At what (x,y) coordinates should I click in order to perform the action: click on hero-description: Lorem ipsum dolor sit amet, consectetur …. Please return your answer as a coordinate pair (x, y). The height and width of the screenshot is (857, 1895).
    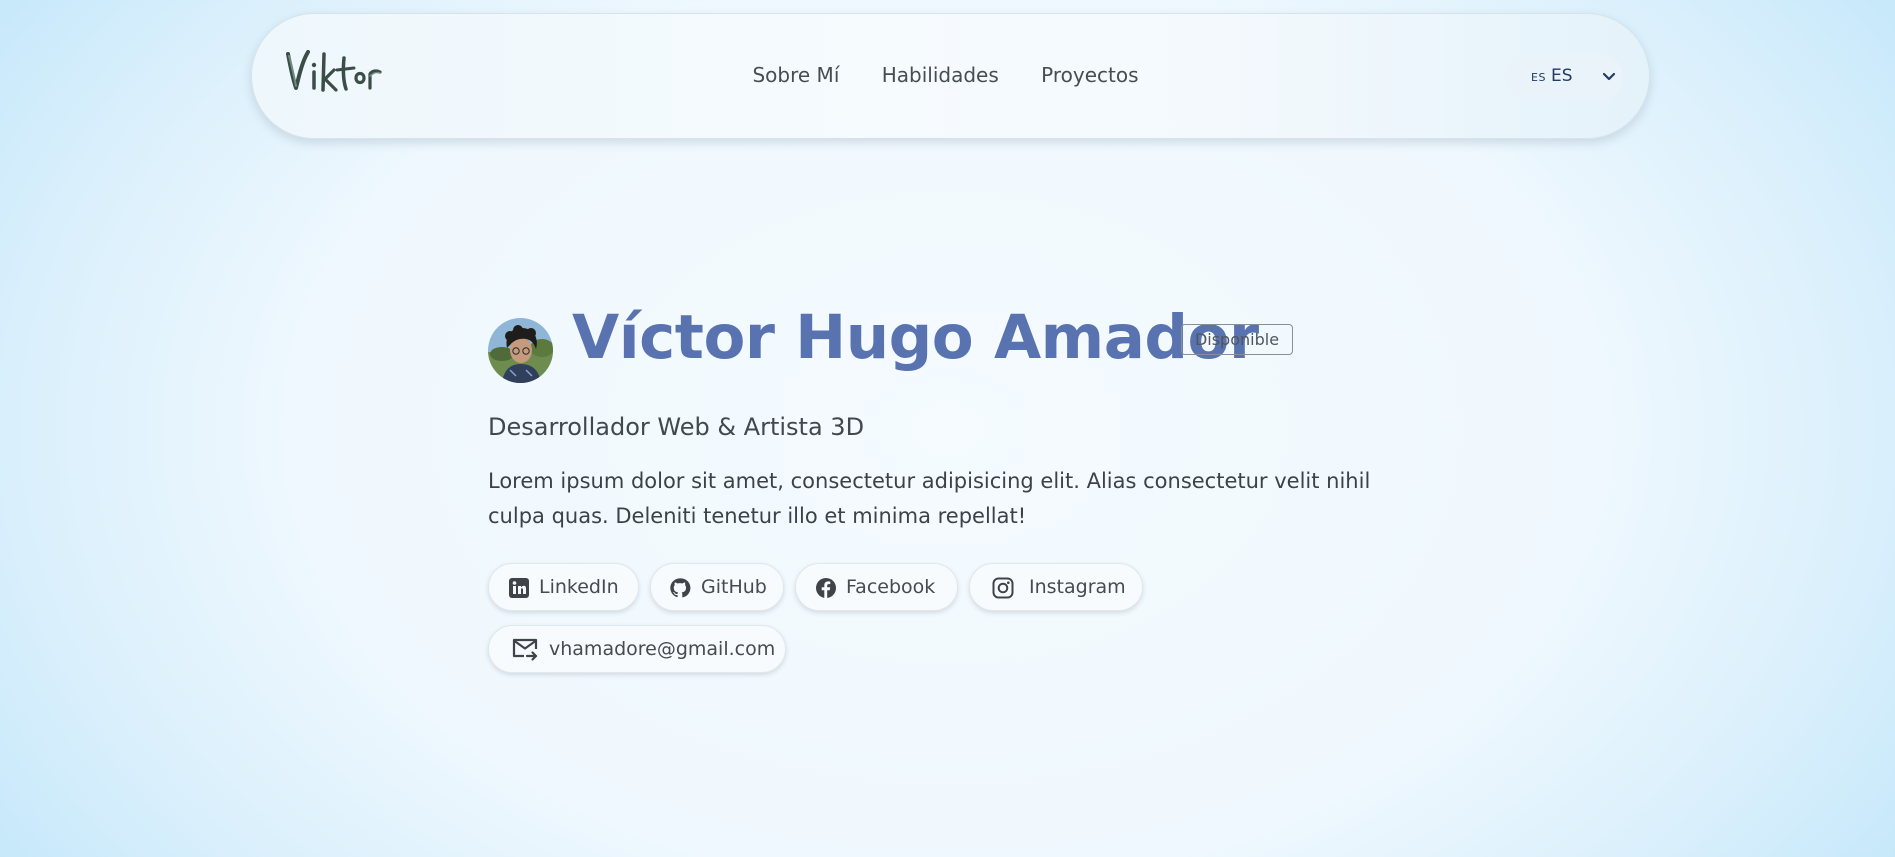
    Looking at the image, I should click on (929, 498).